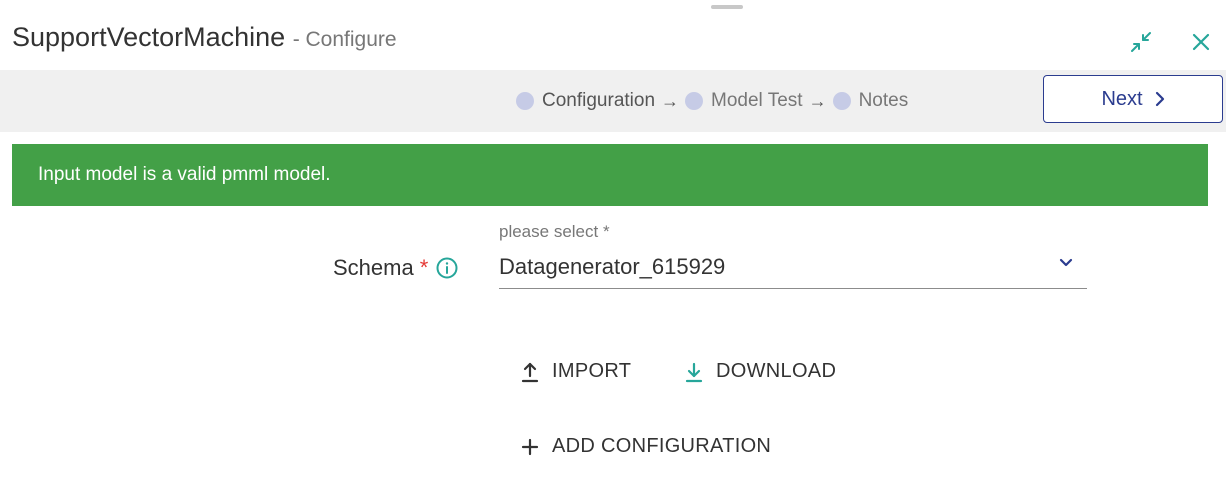 Image resolution: width=1226 pixels, height=498 pixels. What do you see at coordinates (373, 267) in the screenshot?
I see `schema-label: Schema` at bounding box center [373, 267].